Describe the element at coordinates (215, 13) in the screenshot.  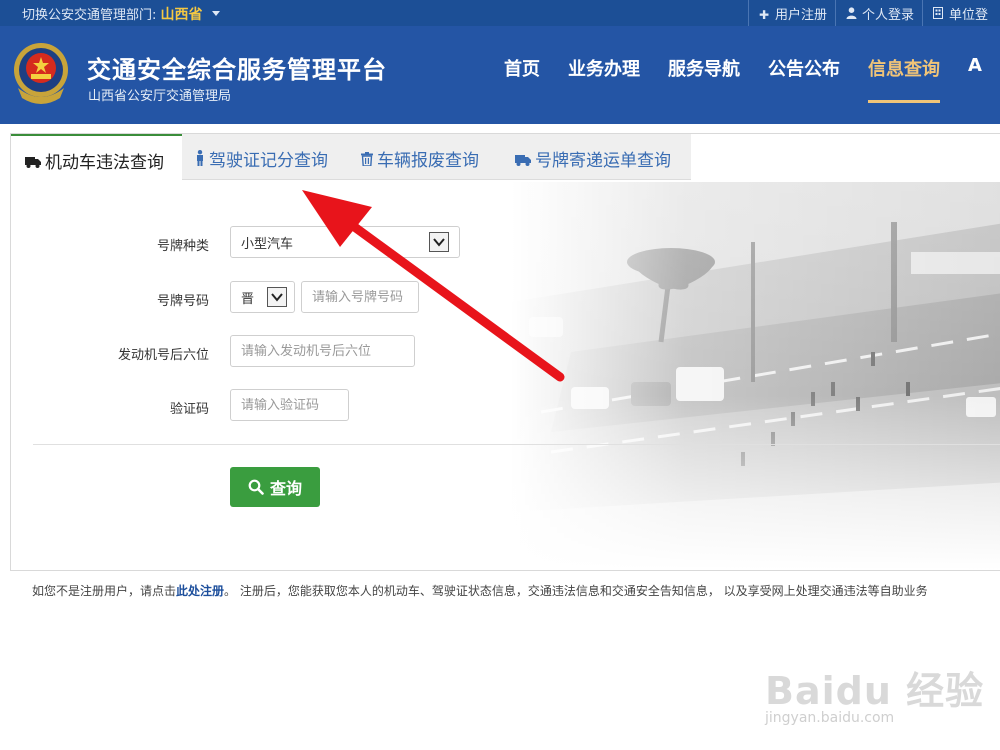
I see `caret-down-icon` at that location.